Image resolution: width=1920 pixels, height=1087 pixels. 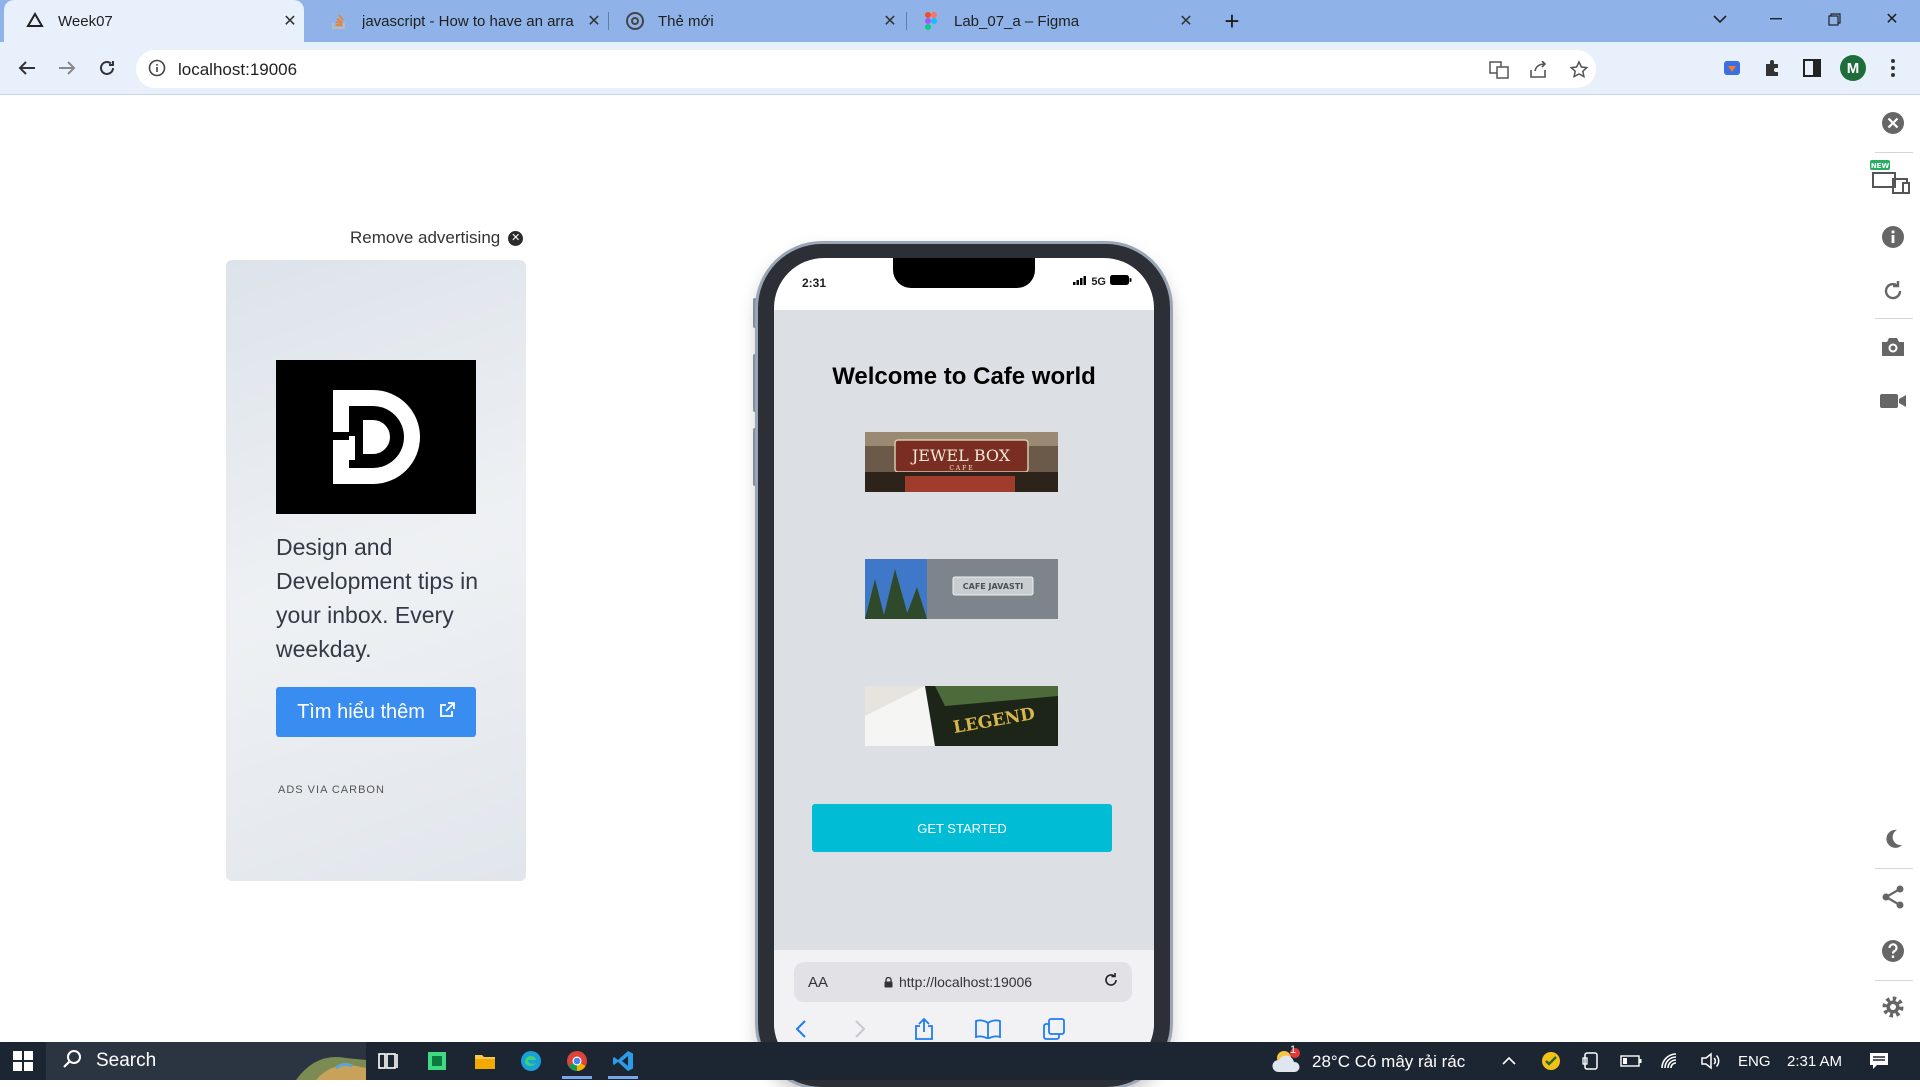 What do you see at coordinates (72, 1061) in the screenshot?
I see `search-icon` at bounding box center [72, 1061].